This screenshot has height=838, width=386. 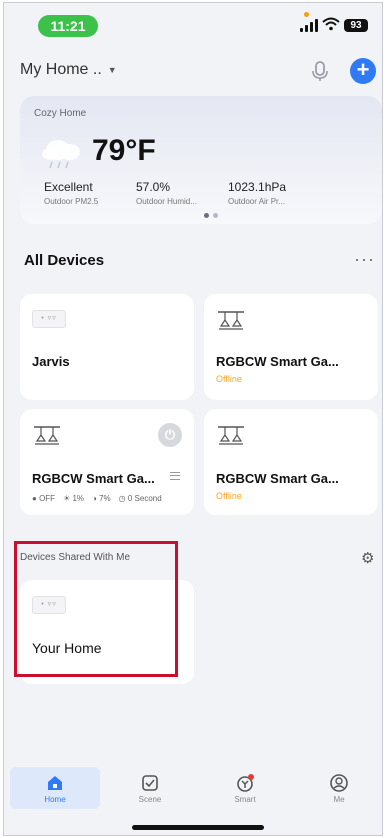 What do you see at coordinates (198, 827) in the screenshot?
I see `home-indicator` at bounding box center [198, 827].